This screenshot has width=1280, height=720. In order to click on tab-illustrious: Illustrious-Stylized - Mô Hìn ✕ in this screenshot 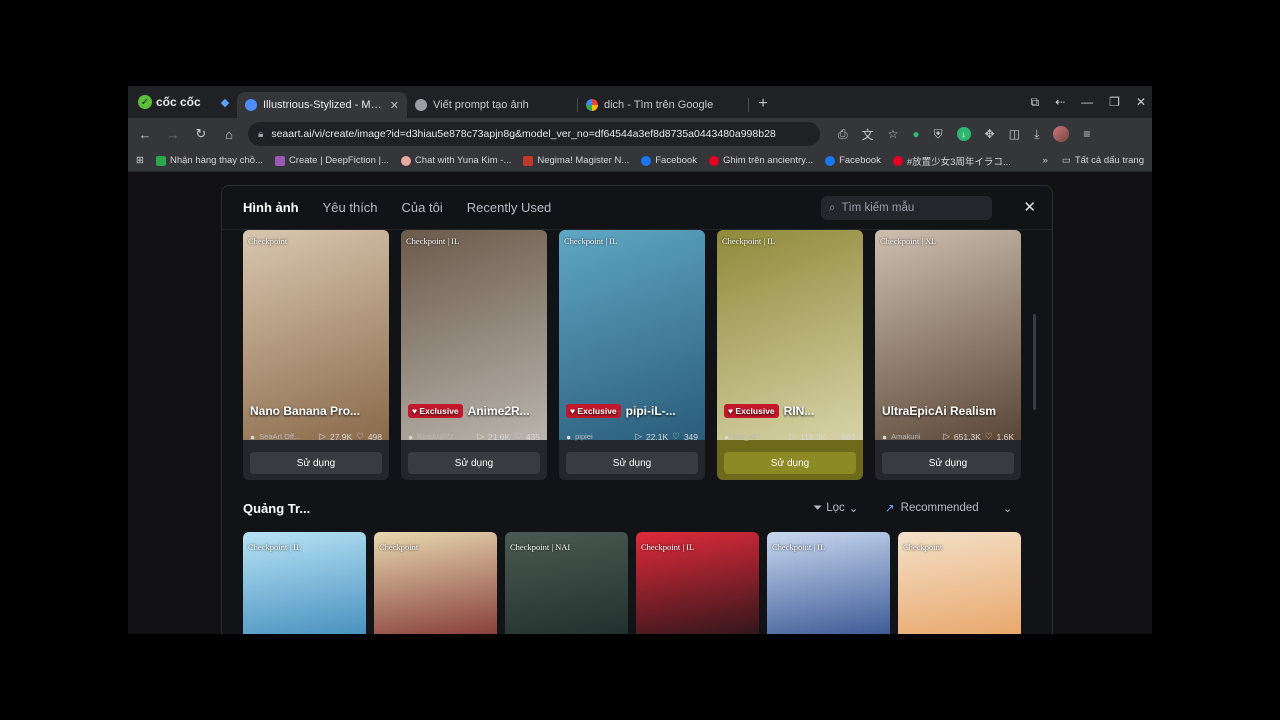, I will do `click(322, 105)`.